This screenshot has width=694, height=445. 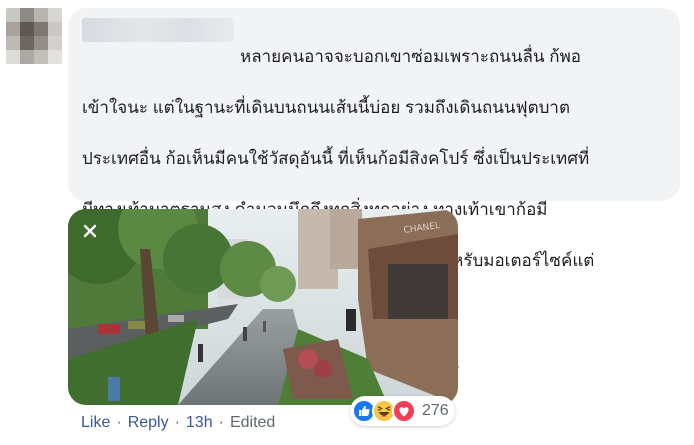 I want to click on reactions-summary: 276, so click(x=402, y=411).